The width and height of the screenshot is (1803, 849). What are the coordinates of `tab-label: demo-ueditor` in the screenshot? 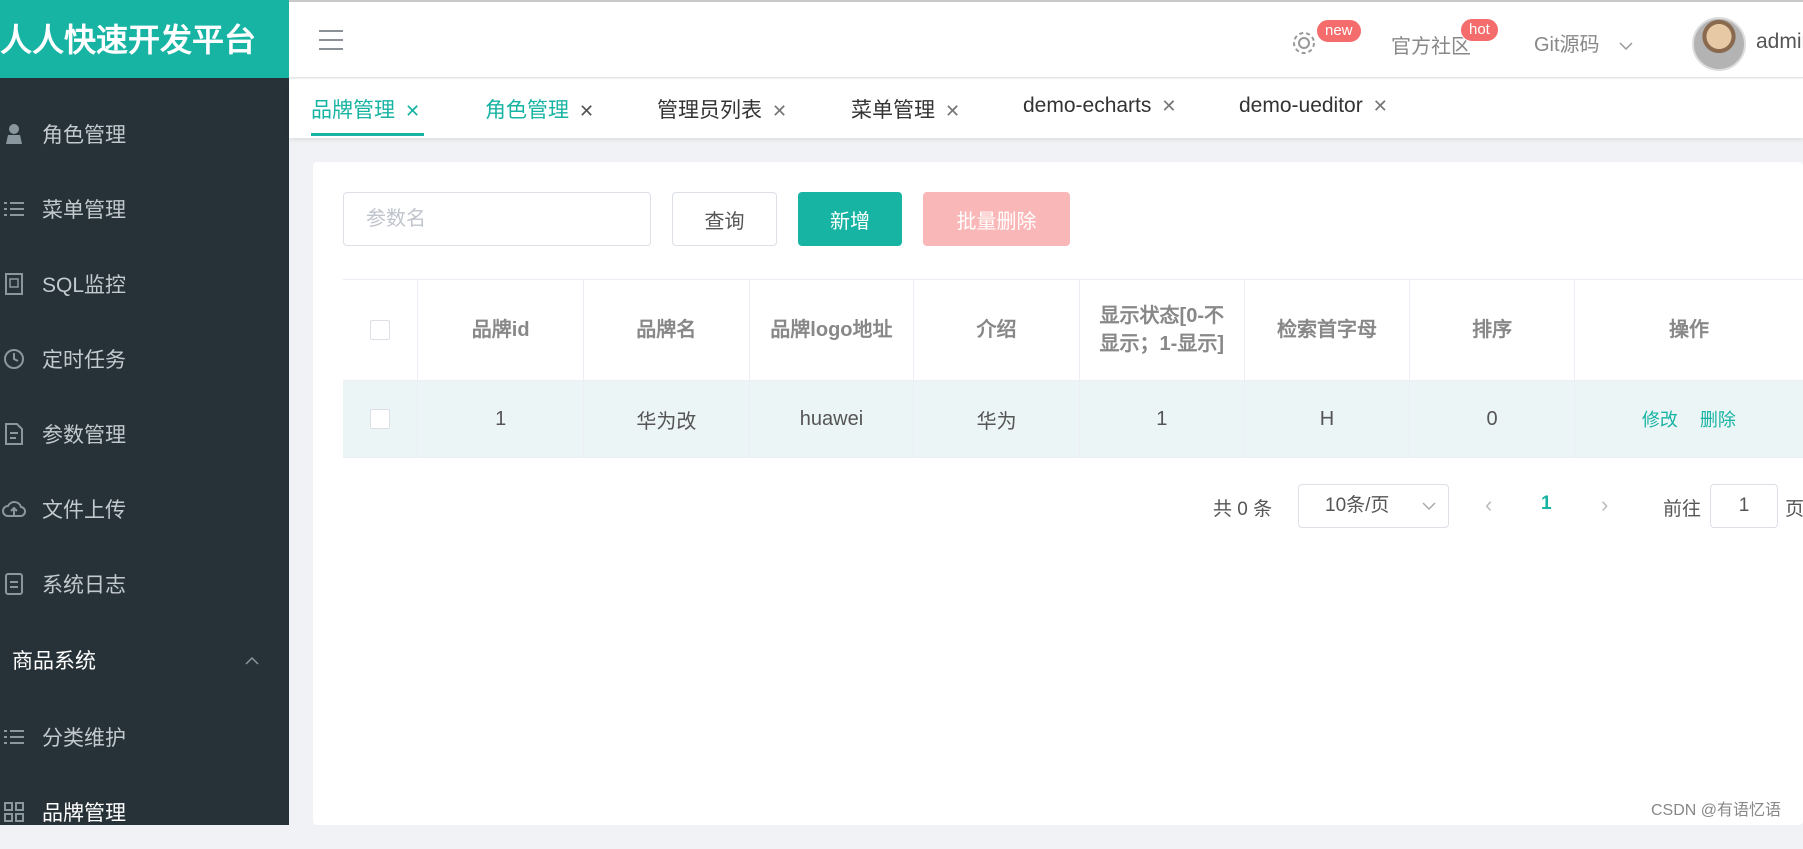 It's located at (1301, 105).